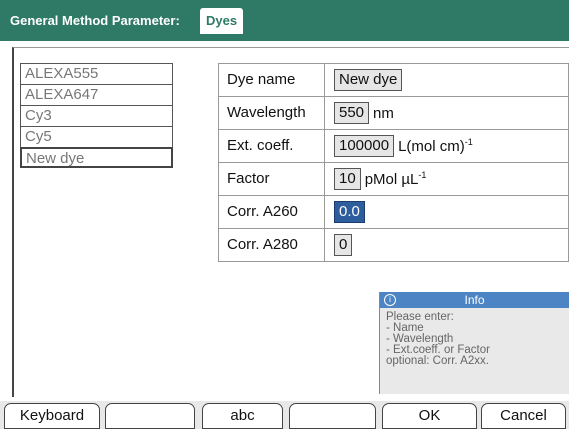 The width and height of the screenshot is (569, 429). Describe the element at coordinates (272, 146) in the screenshot. I see `ext-coeff-label: Ext. coeff.` at that location.